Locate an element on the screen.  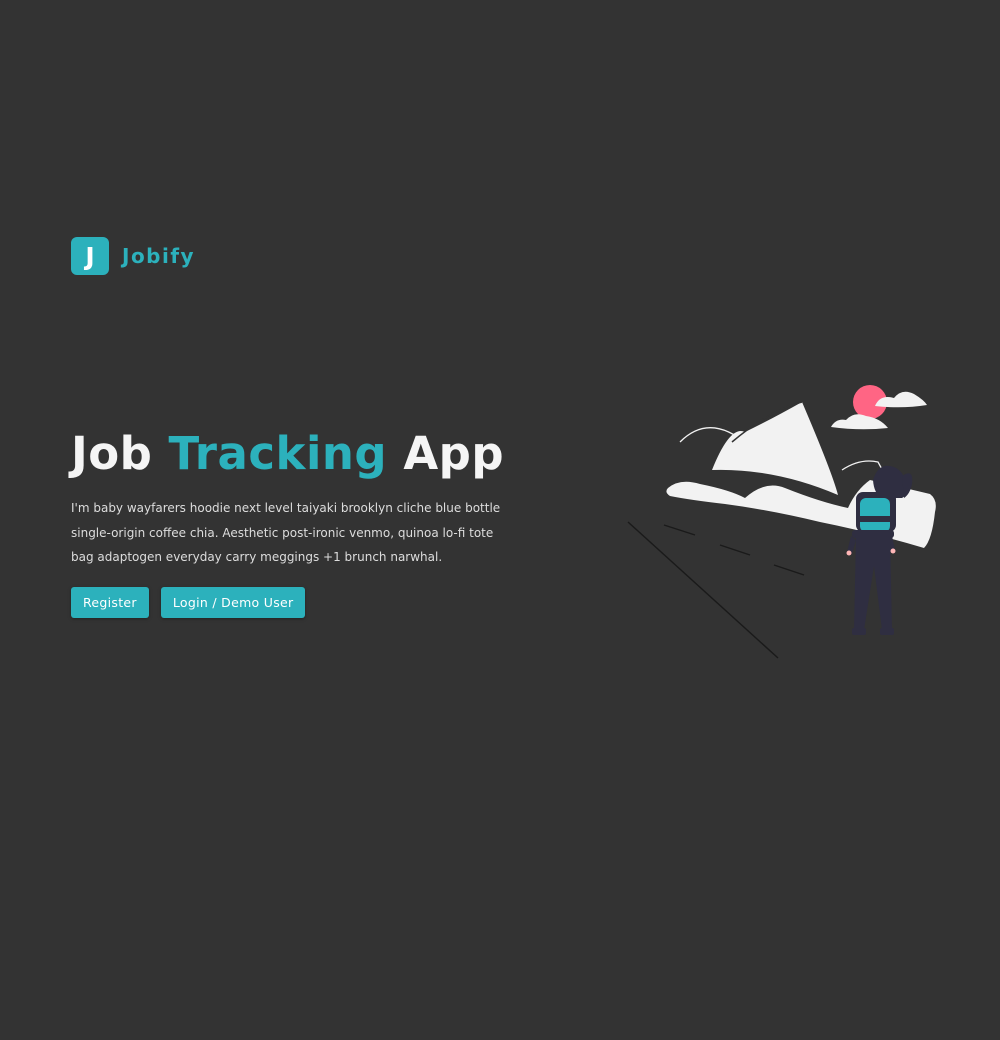
logo: J Jobify is located at coordinates (133, 256).